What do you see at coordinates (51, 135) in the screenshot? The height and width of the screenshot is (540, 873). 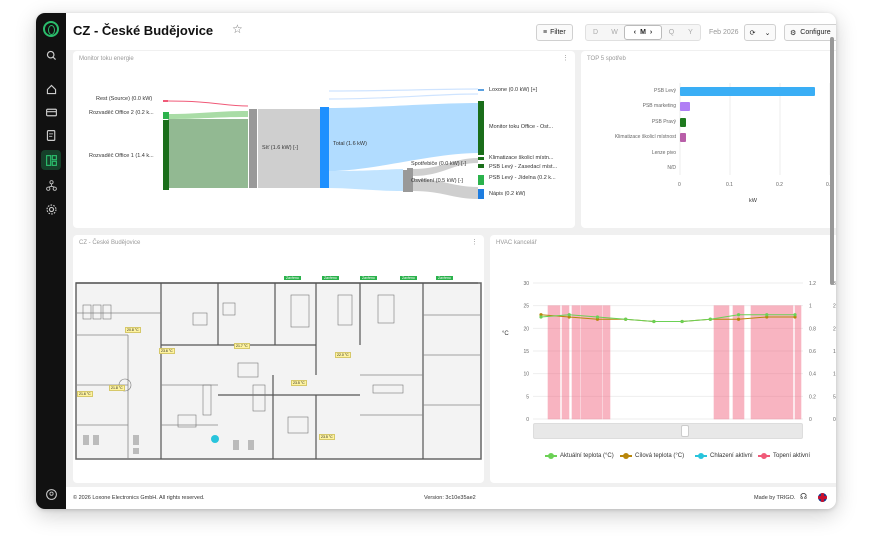 I see `edit-document-icon` at bounding box center [51, 135].